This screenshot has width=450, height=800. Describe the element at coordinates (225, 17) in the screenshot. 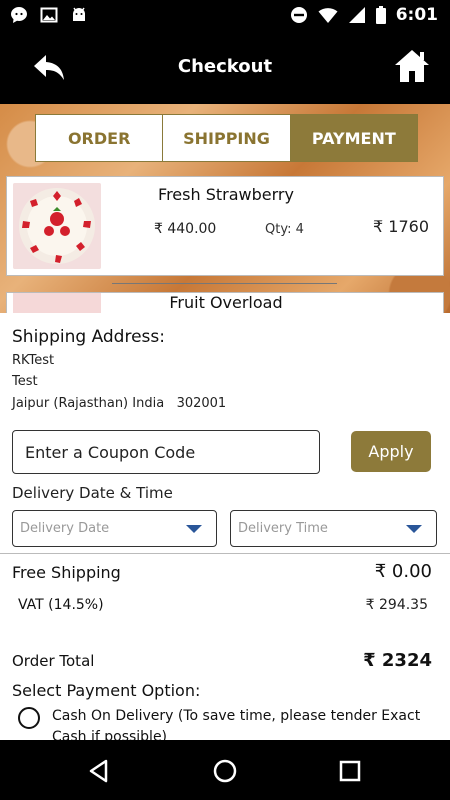

I see `status-bar: 6:01` at that location.